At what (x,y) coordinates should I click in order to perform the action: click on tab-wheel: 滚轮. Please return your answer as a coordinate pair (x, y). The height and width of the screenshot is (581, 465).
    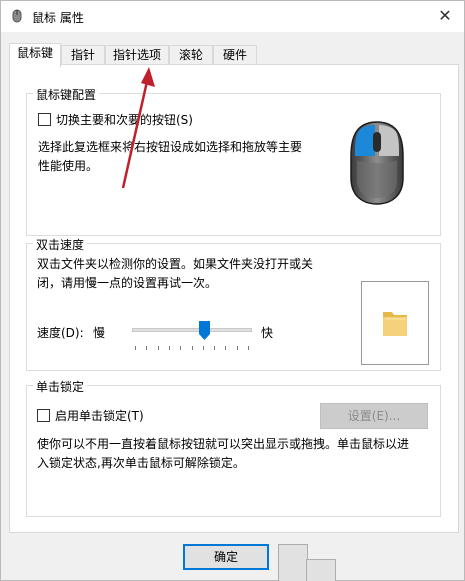
    Looking at the image, I should click on (191, 55).